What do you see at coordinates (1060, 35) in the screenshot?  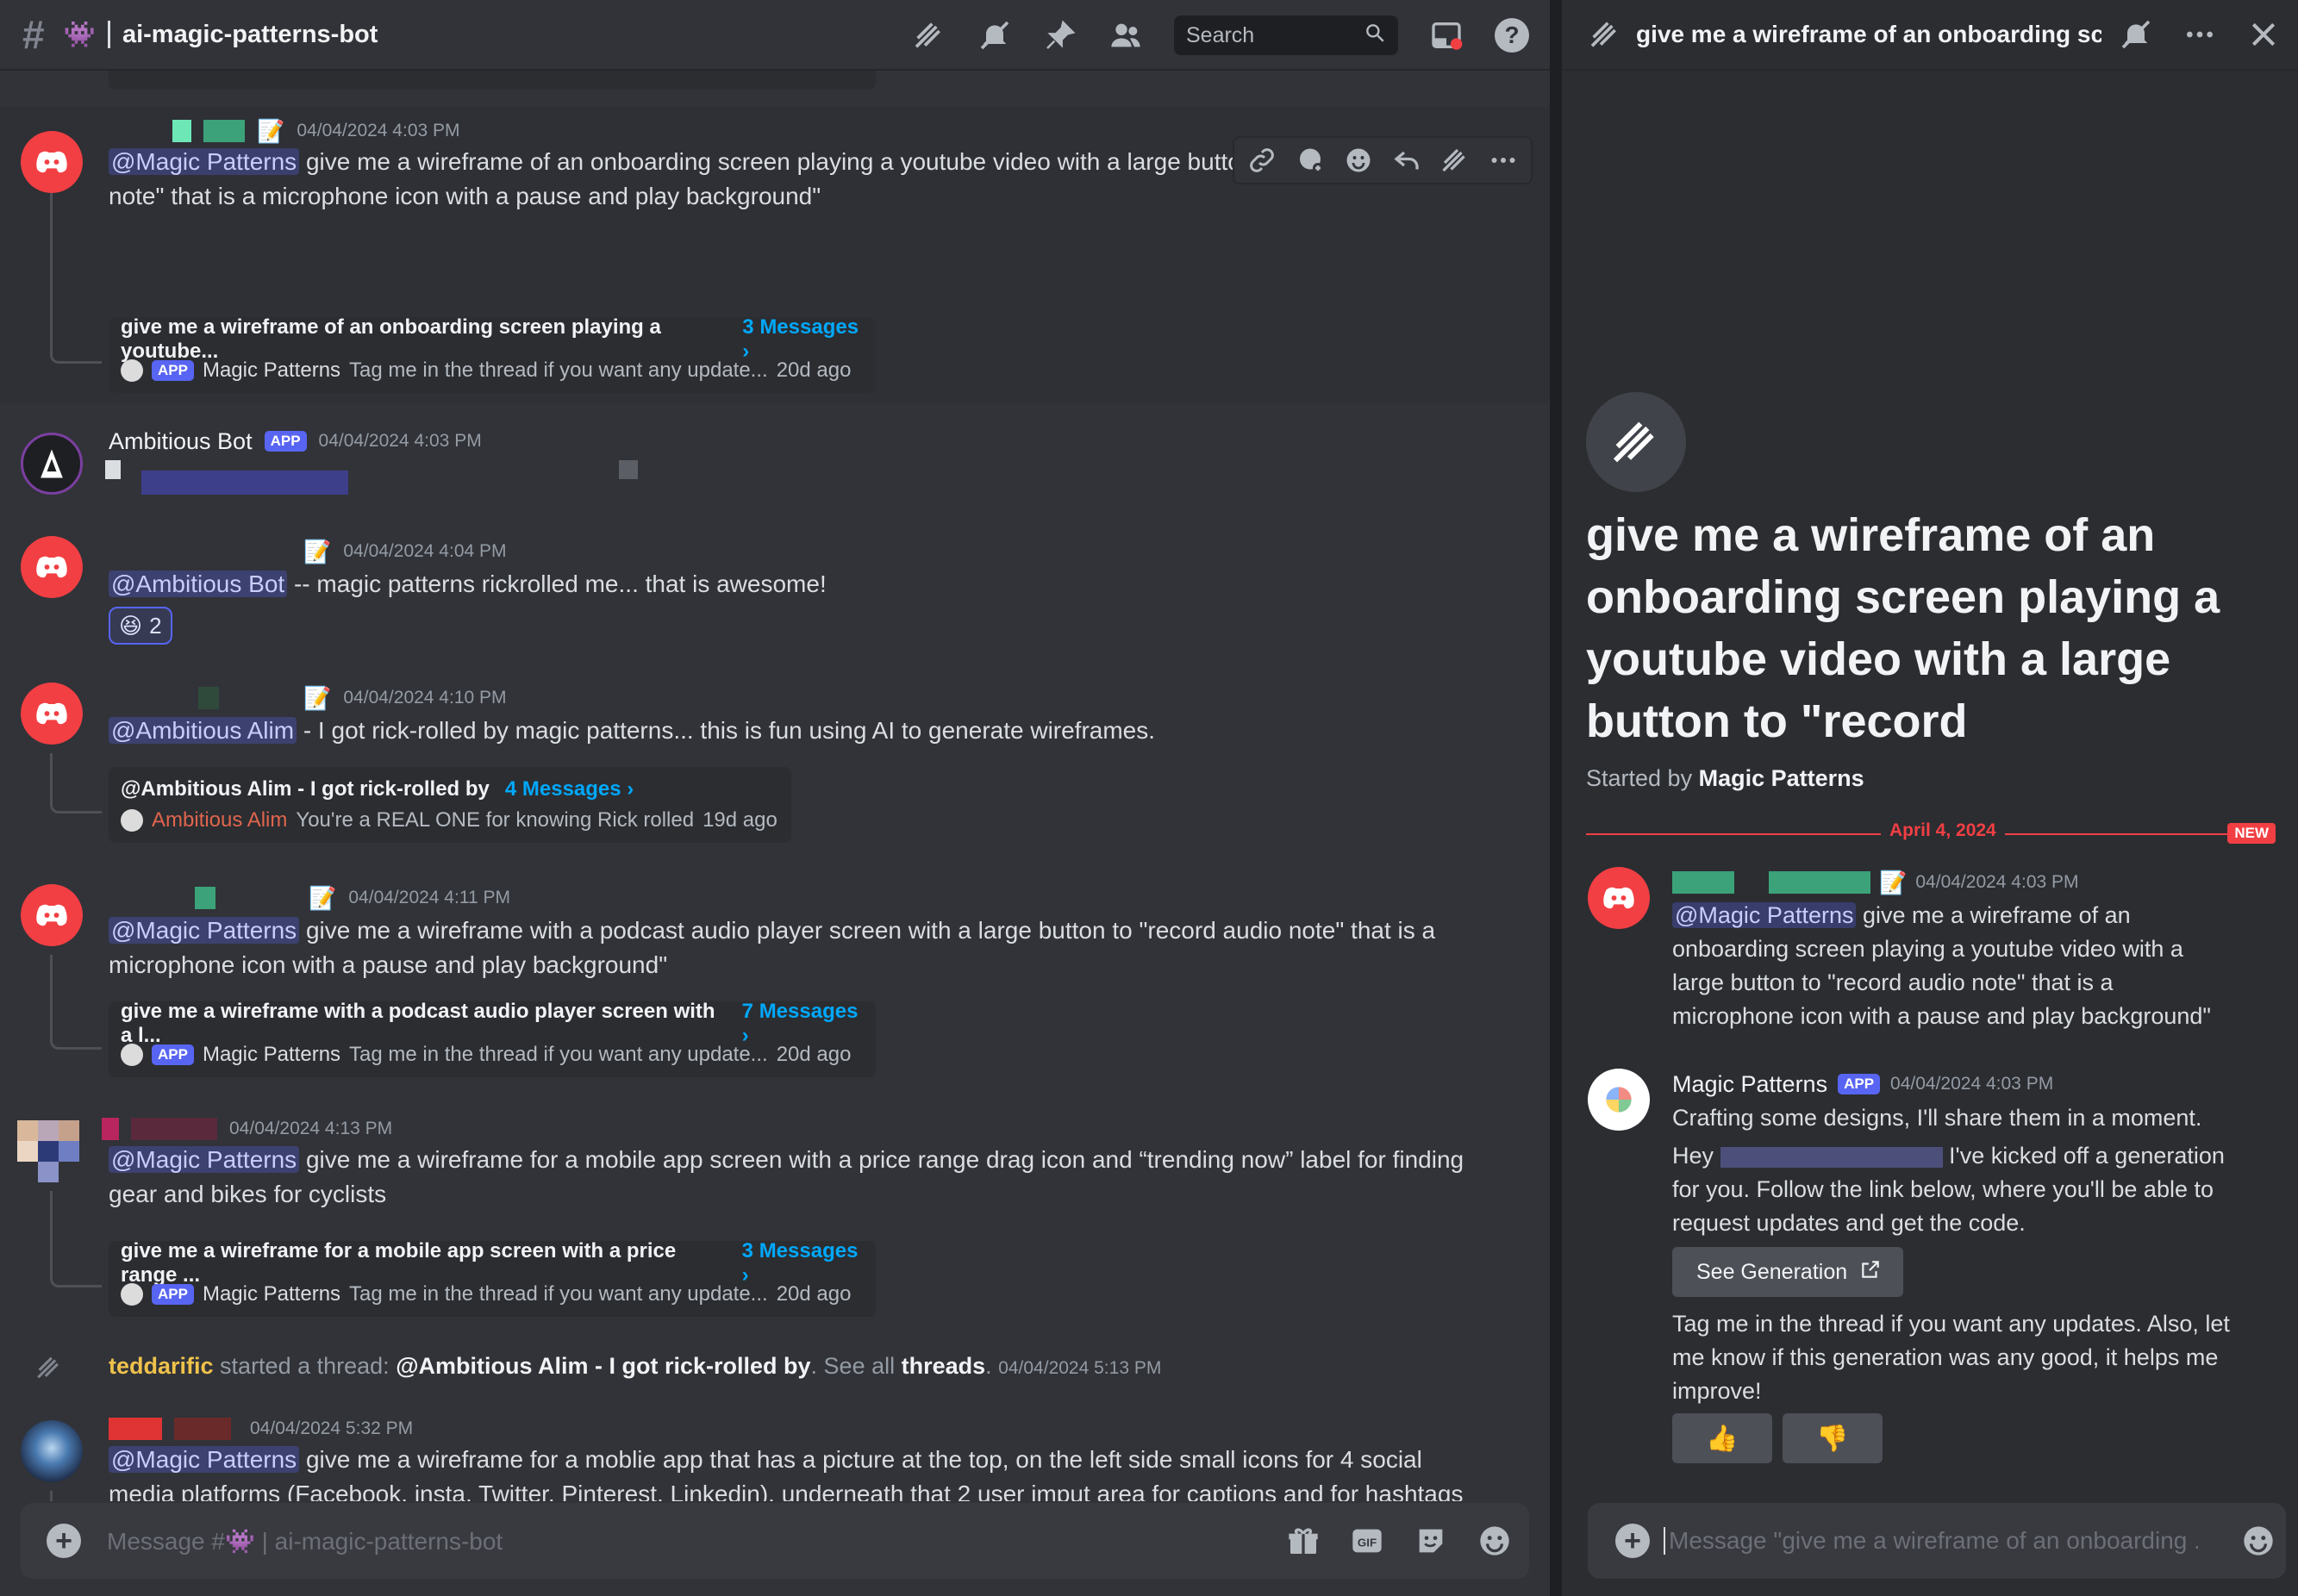 I see `pin-icon` at bounding box center [1060, 35].